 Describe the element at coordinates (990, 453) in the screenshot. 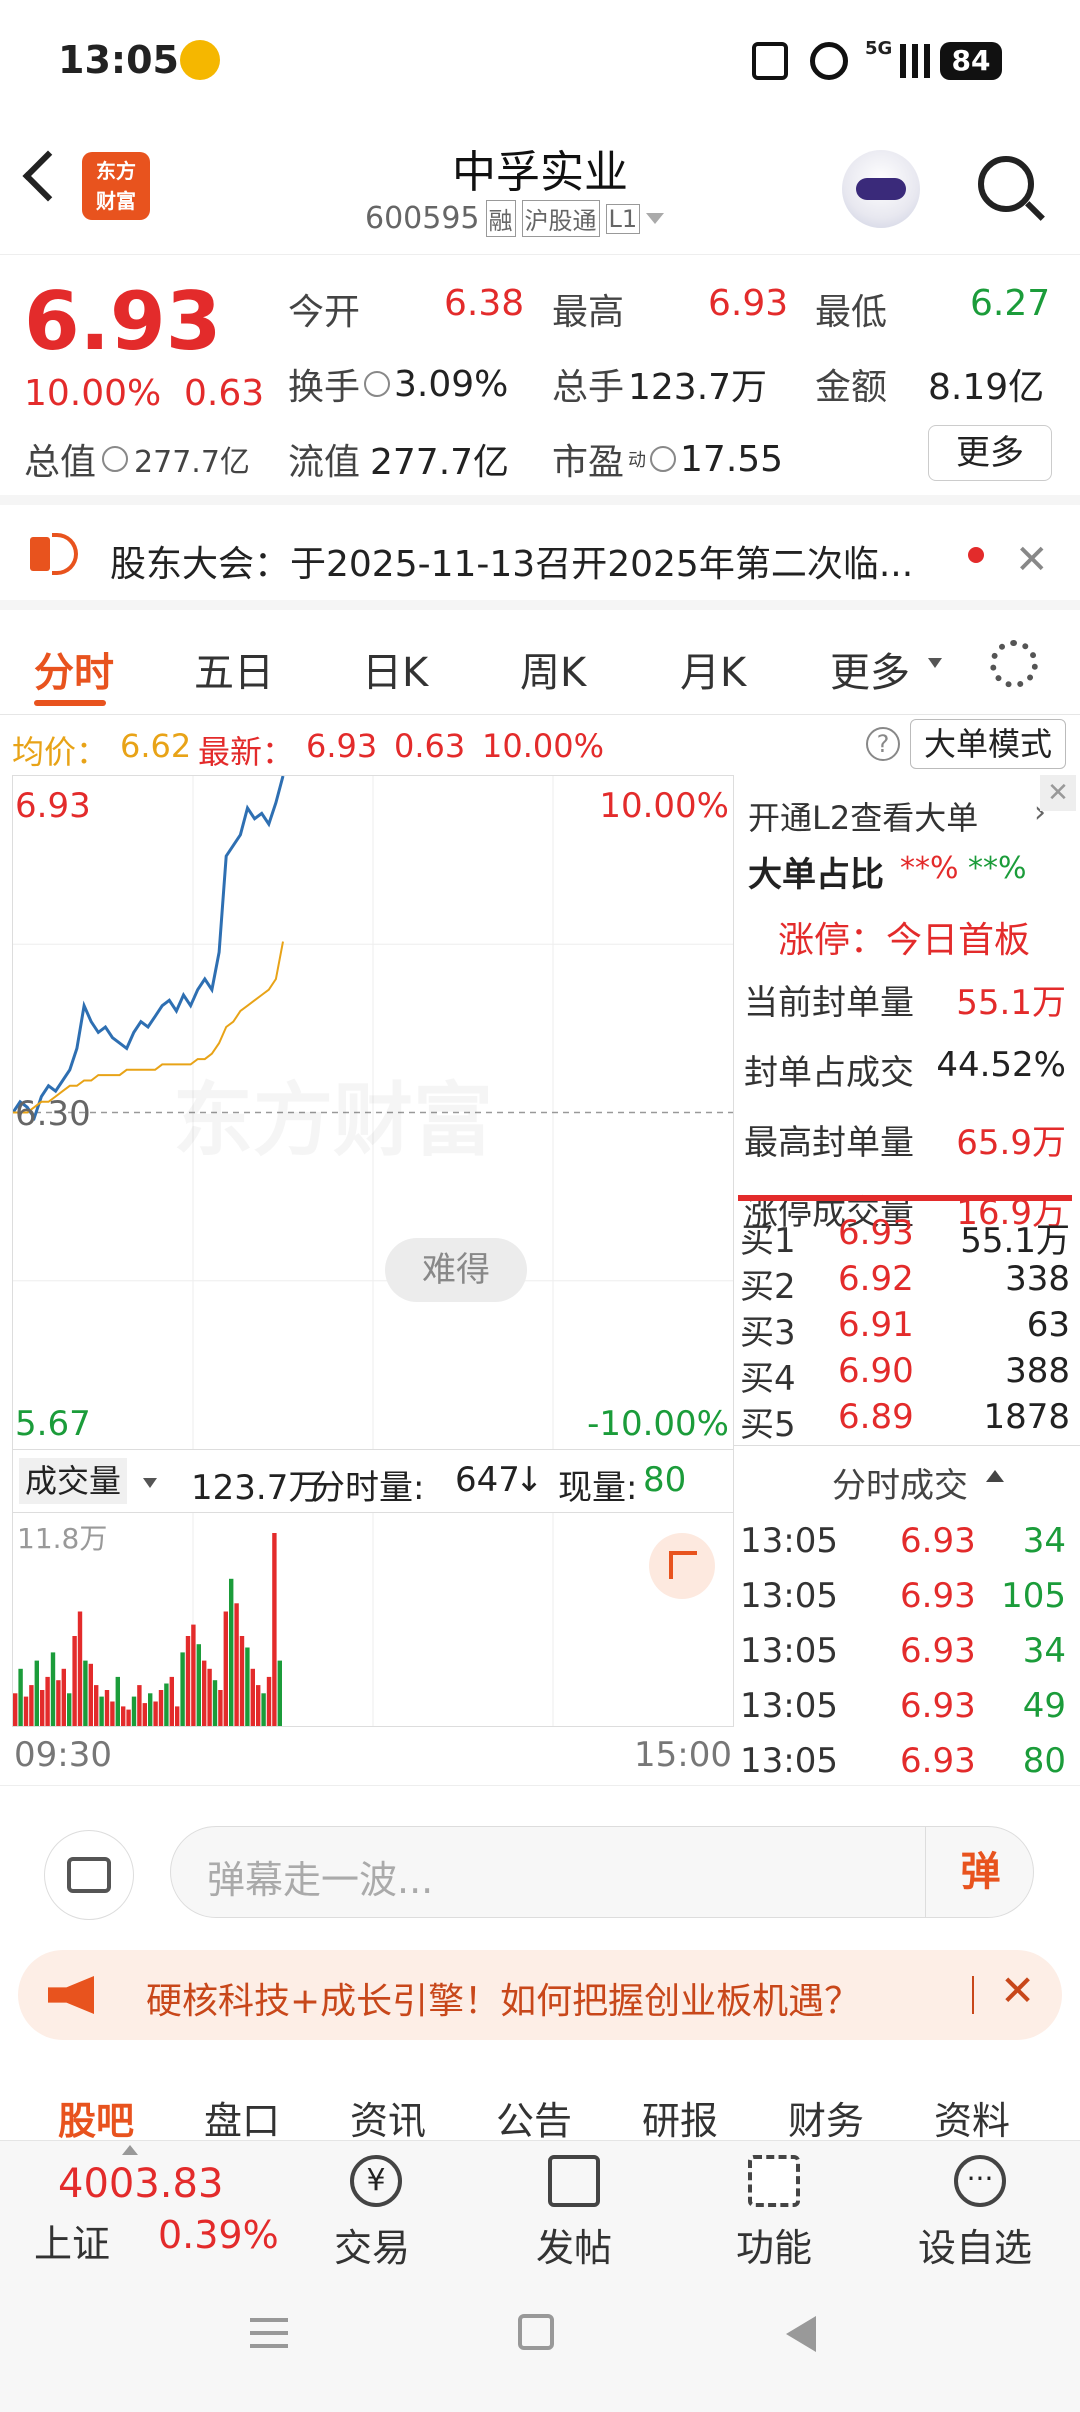

I see `more-button: 更多` at that location.